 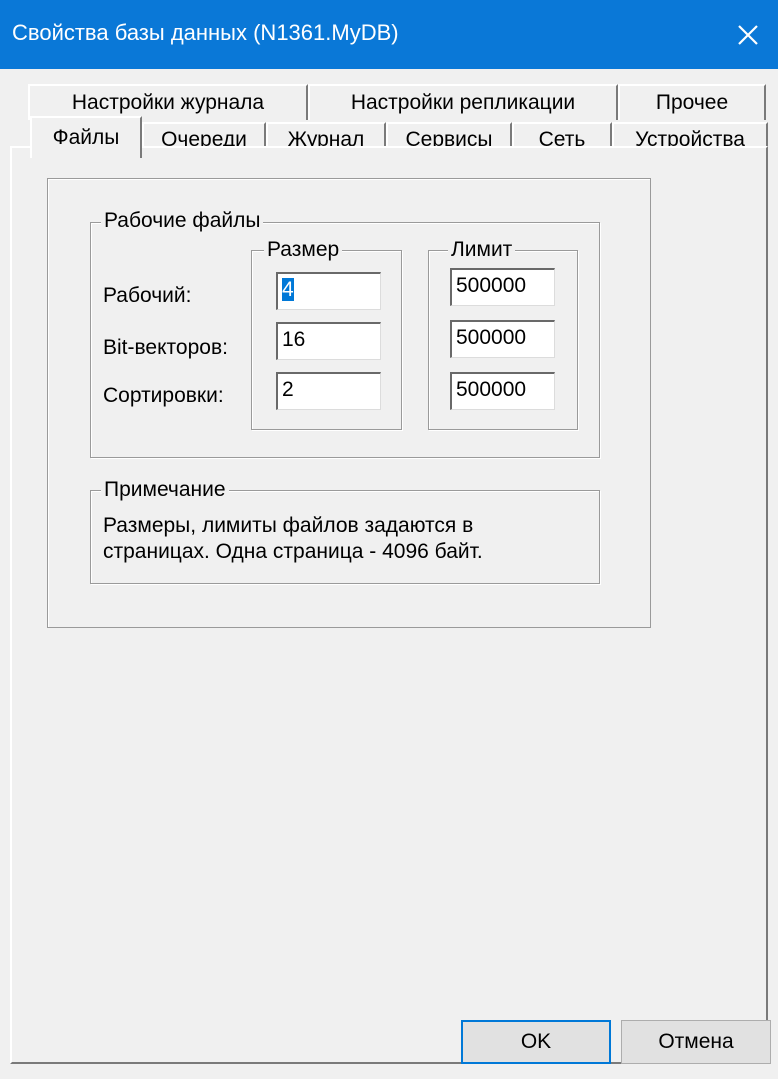 I want to click on close-button, so click(x=748, y=34).